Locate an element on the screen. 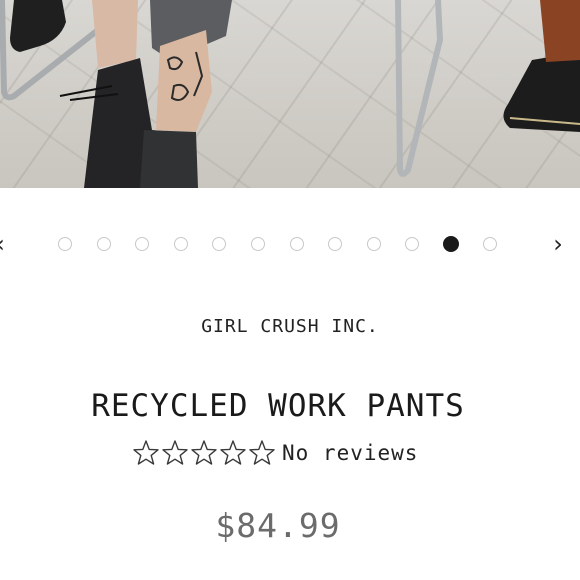  chevron-left-icon: ‹ is located at coordinates (6, 245).